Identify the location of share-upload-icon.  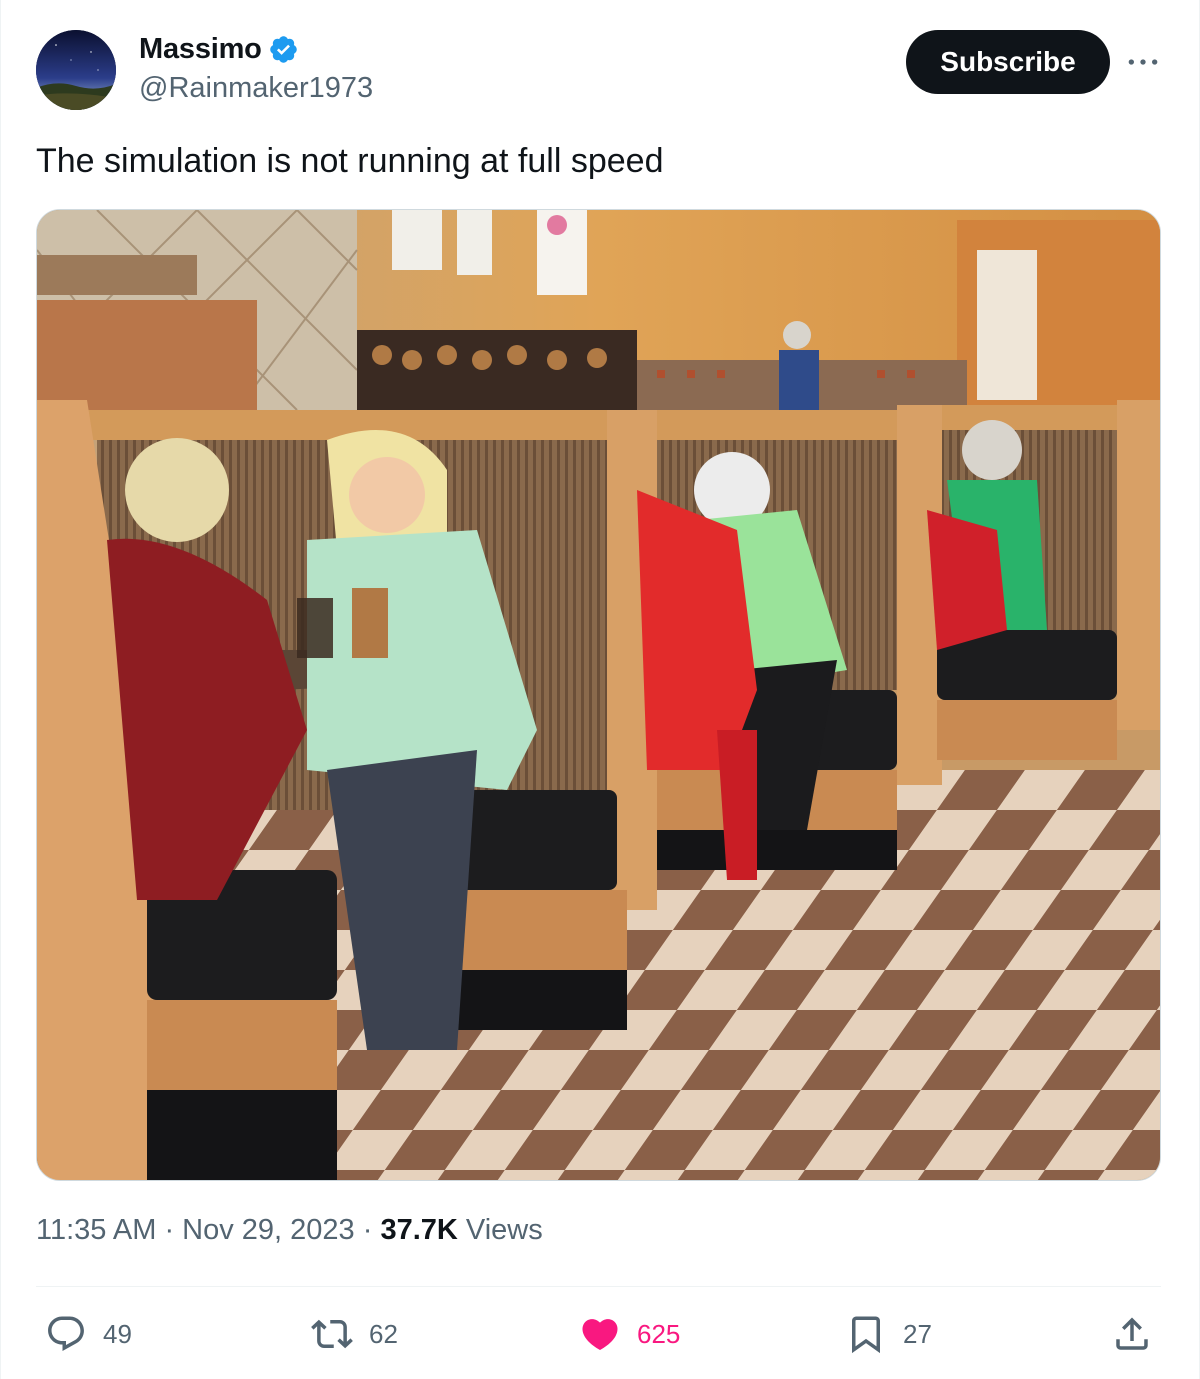
(1132, 1333).